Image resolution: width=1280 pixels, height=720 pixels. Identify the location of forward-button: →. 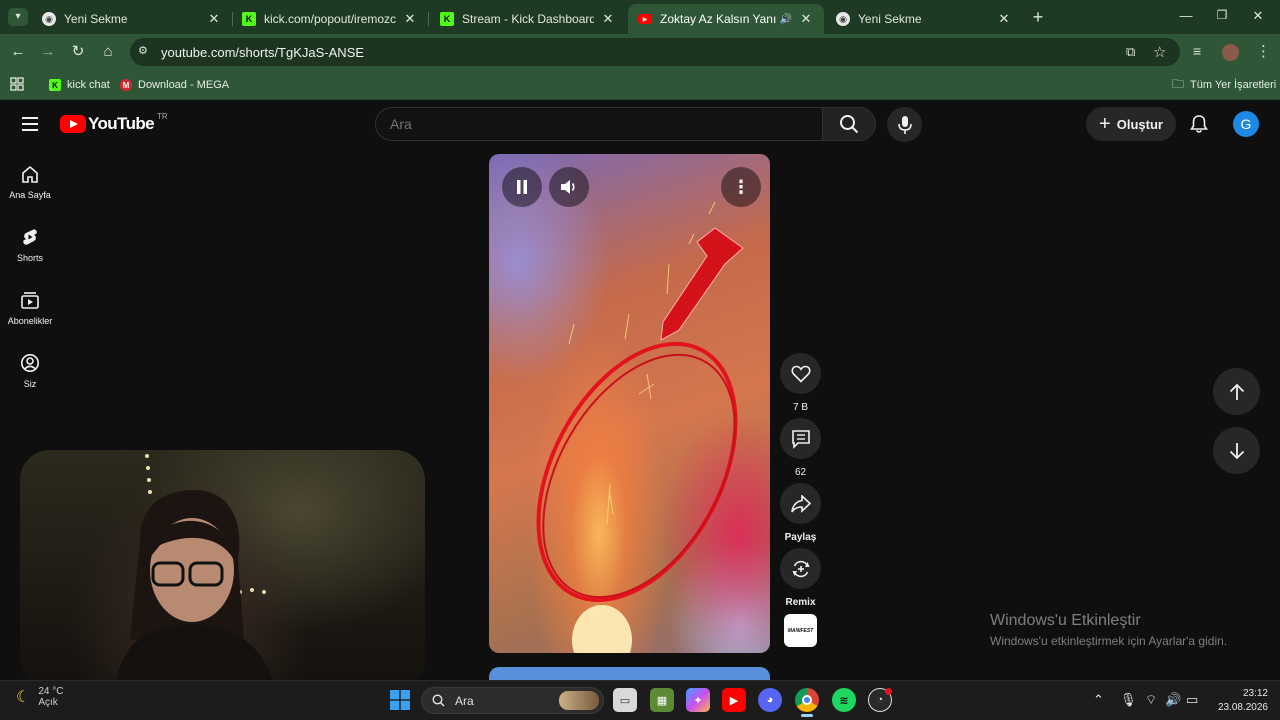
(48, 52).